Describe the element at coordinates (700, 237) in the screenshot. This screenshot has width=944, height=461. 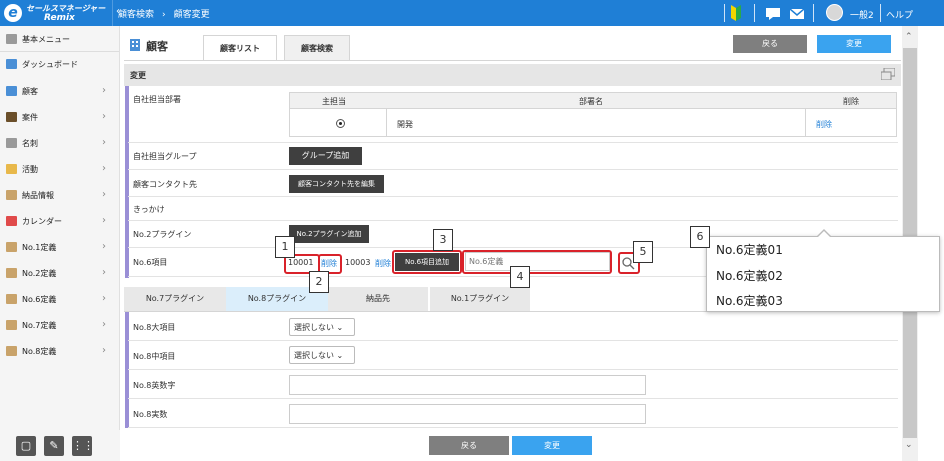
I see `callout-6: 6` at that location.